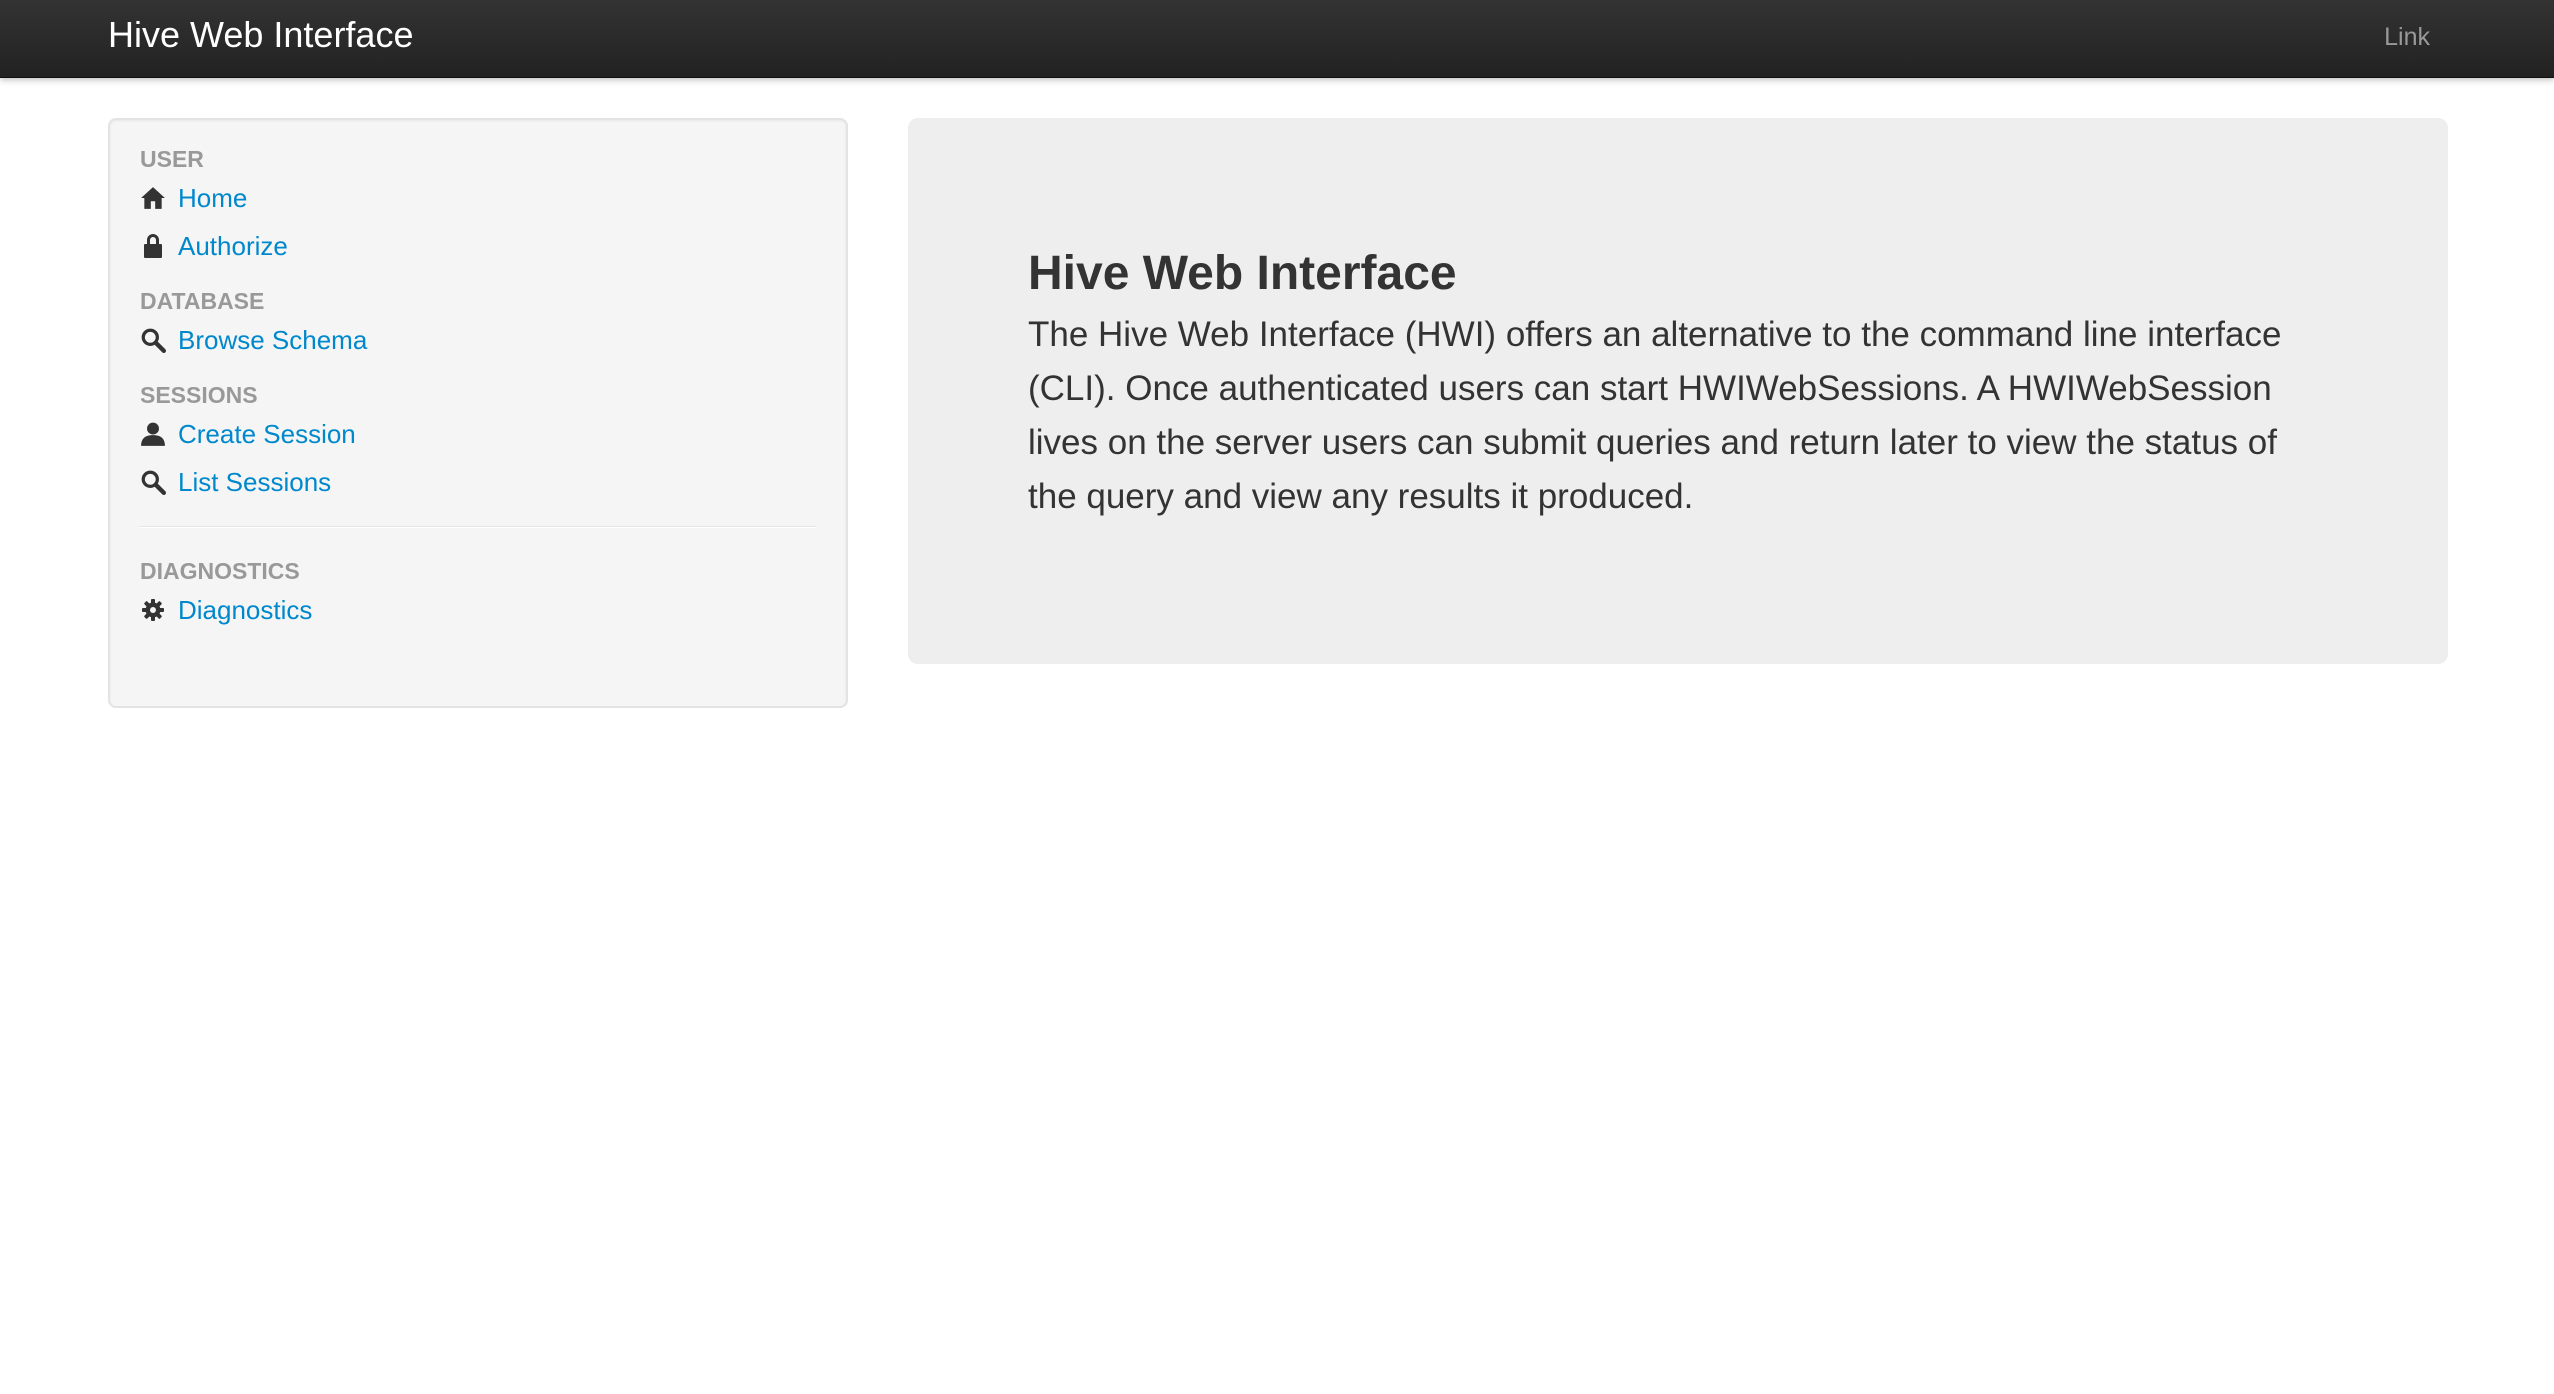 This screenshot has width=2554, height=1394. Describe the element at coordinates (199, 395) in the screenshot. I see `nav-header-sessions: SESSIONS` at that location.